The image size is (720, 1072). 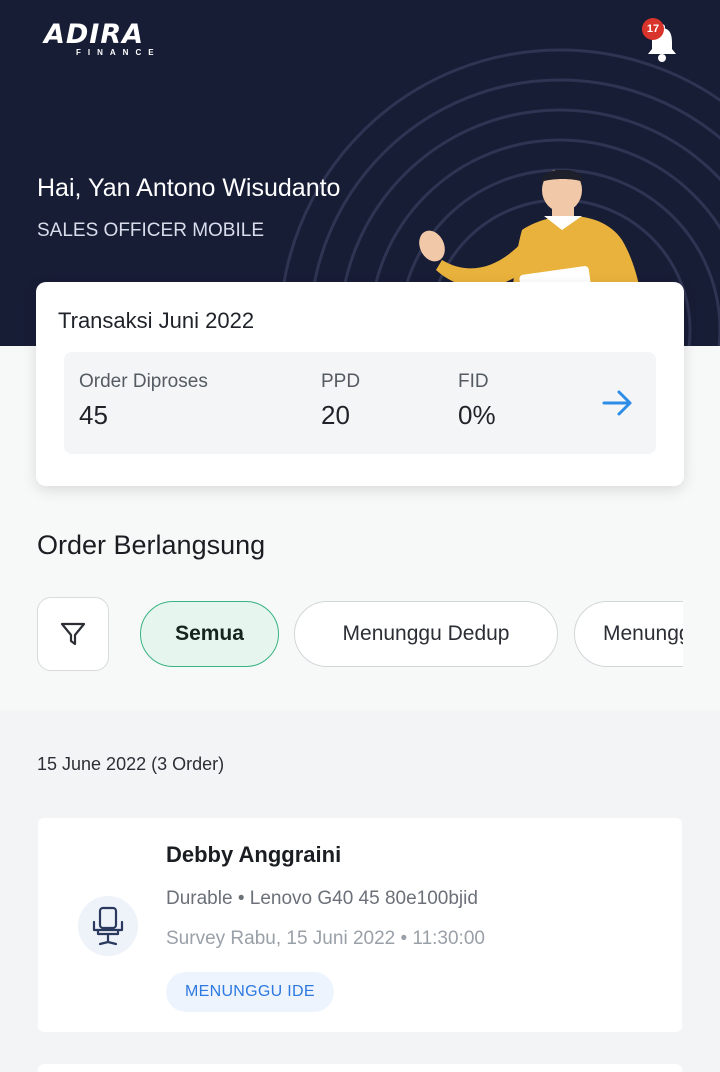 I want to click on stat-ppd: PPD 20, so click(x=340, y=401).